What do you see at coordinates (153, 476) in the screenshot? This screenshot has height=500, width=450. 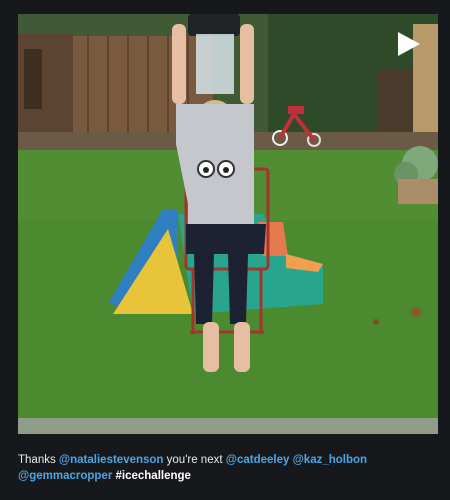 I see `hashtag-link: #icechallenge` at bounding box center [153, 476].